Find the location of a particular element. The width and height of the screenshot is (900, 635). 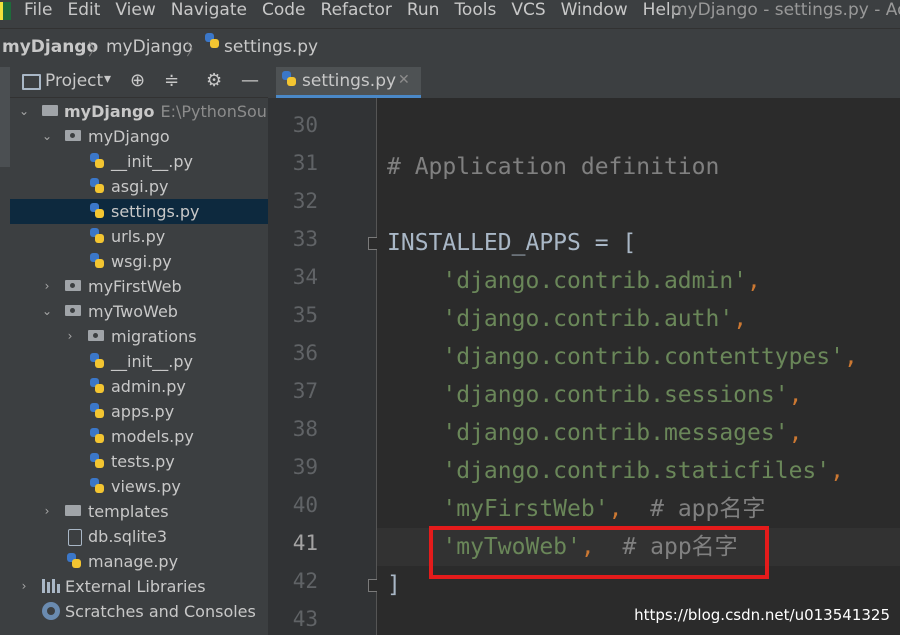

tree-item-file: wsgi.py is located at coordinates (139, 261).